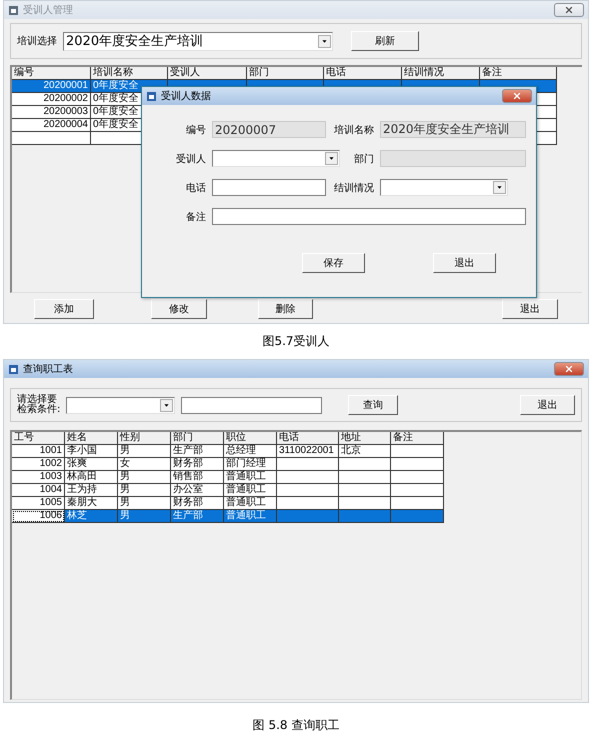 Image resolution: width=592 pixels, height=741 pixels. I want to click on field-label: 检索条件:, so click(38, 410).